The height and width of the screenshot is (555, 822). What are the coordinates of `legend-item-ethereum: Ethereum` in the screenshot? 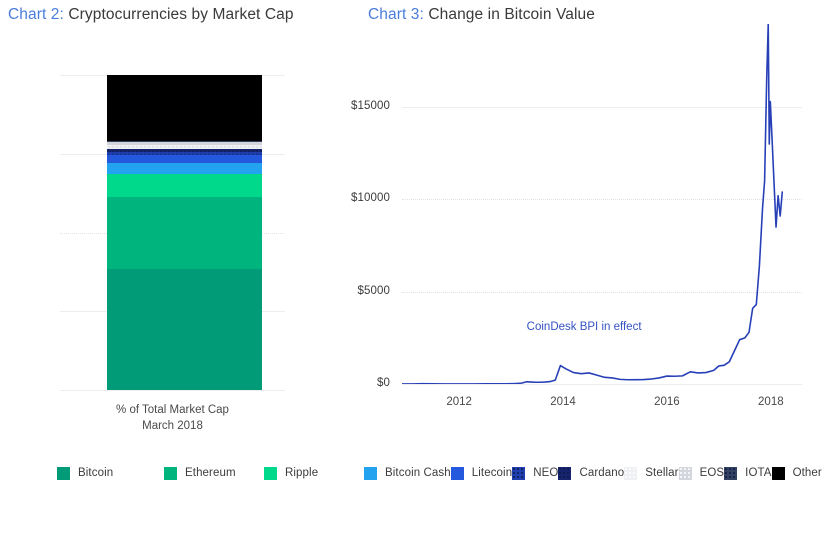 It's located at (214, 473).